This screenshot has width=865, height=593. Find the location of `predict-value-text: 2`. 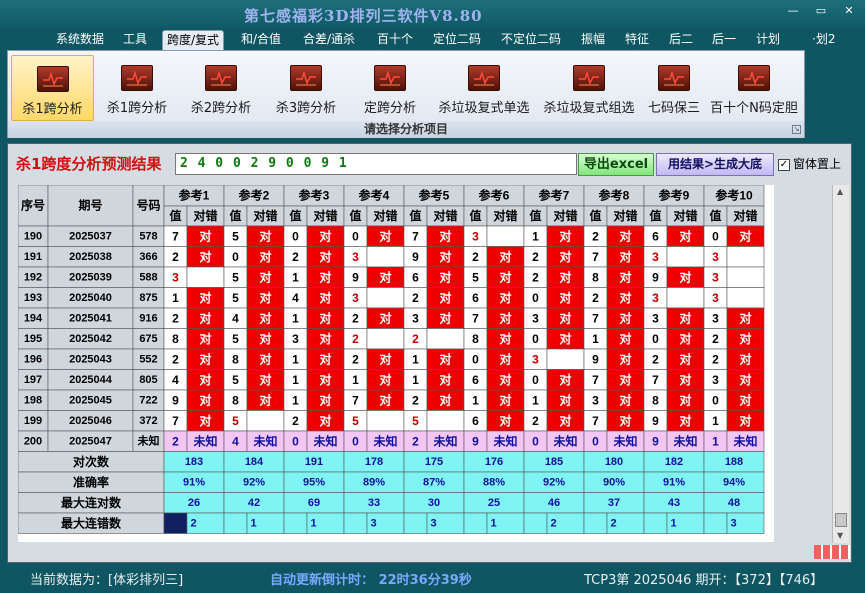

predict-value-text: 2 is located at coordinates (415, 441).